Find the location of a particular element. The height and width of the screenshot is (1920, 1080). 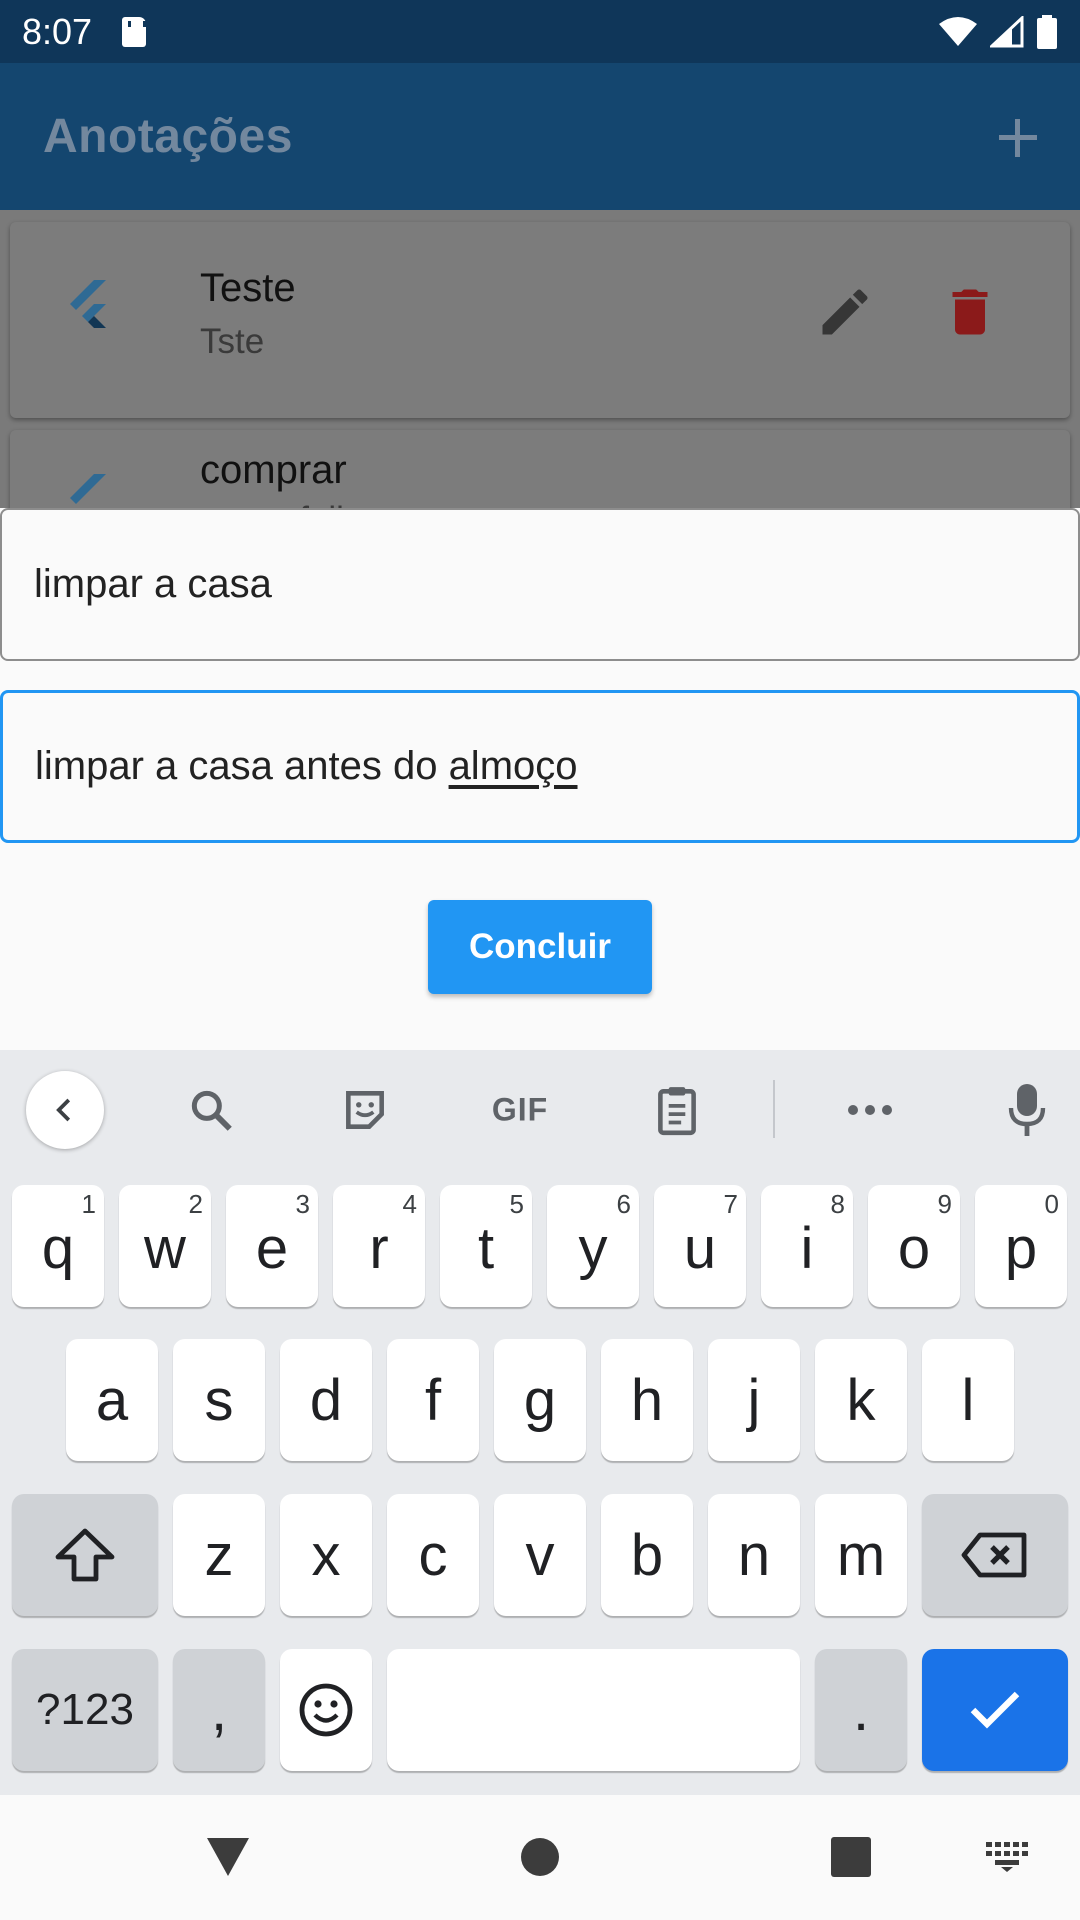

key-s: s is located at coordinates (219, 1400).